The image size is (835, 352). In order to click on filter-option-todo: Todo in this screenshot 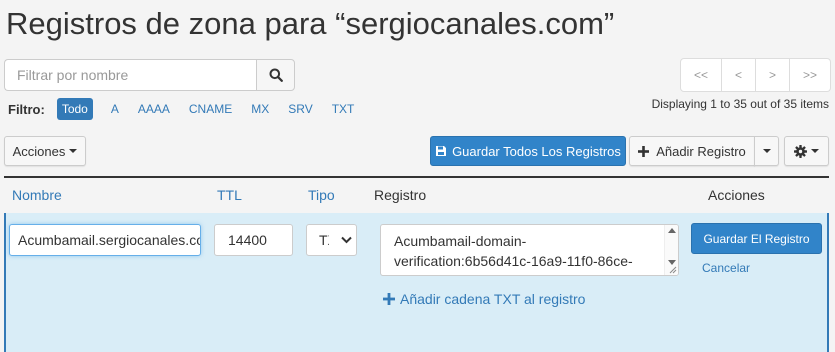, I will do `click(74, 109)`.